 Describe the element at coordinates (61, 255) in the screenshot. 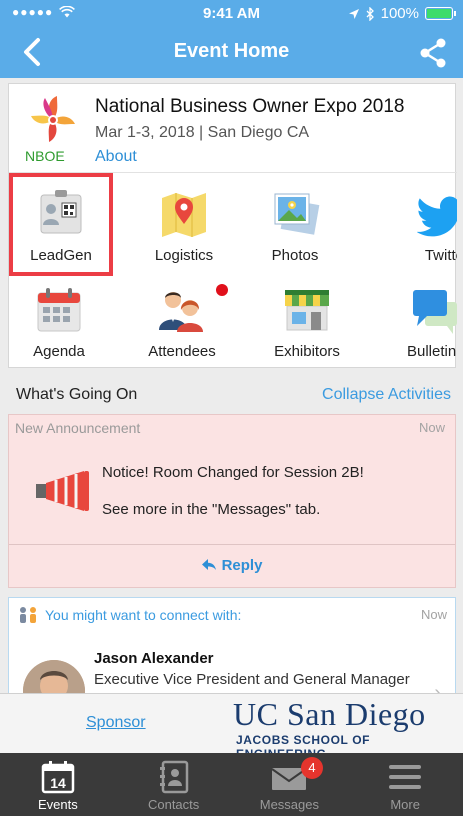

I see `tile-label: LeadGen` at that location.